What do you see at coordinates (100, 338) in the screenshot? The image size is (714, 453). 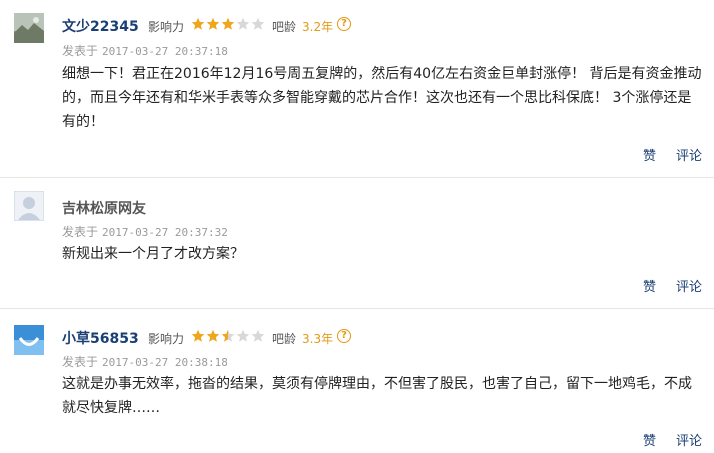 I see `username: 小草56853` at bounding box center [100, 338].